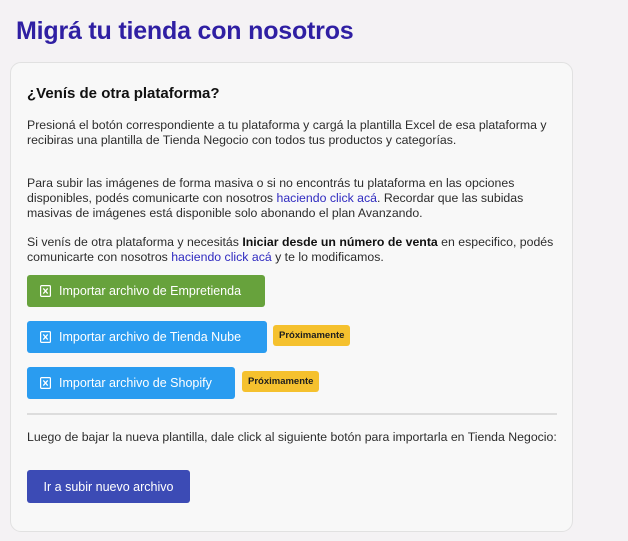 This screenshot has height=541, width=628. I want to click on sale-number-bold-text: Iniciar desde un número de venta, so click(340, 242).